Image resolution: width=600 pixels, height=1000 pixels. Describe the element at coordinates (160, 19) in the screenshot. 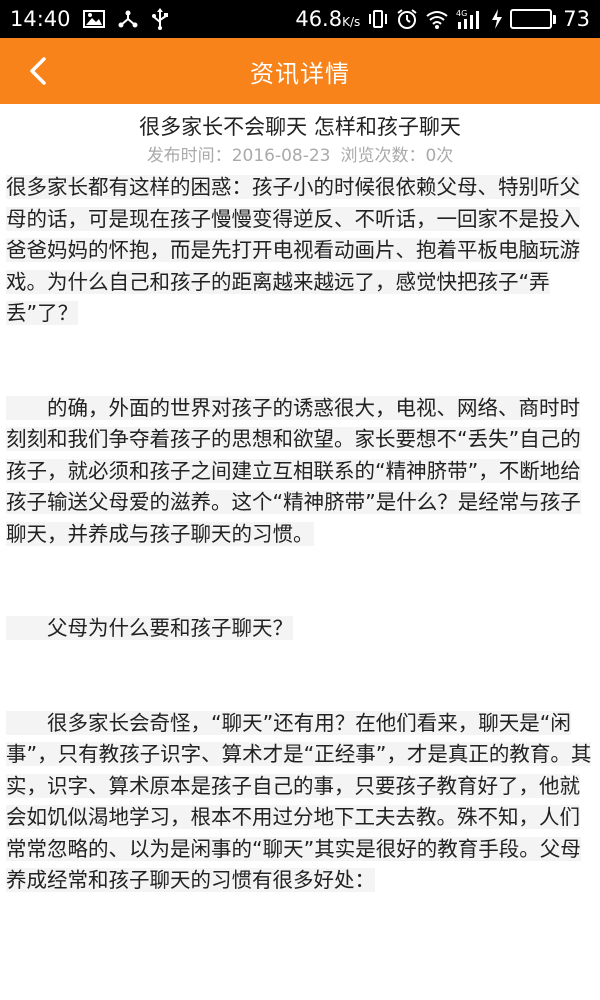

I see `usb-icon` at that location.